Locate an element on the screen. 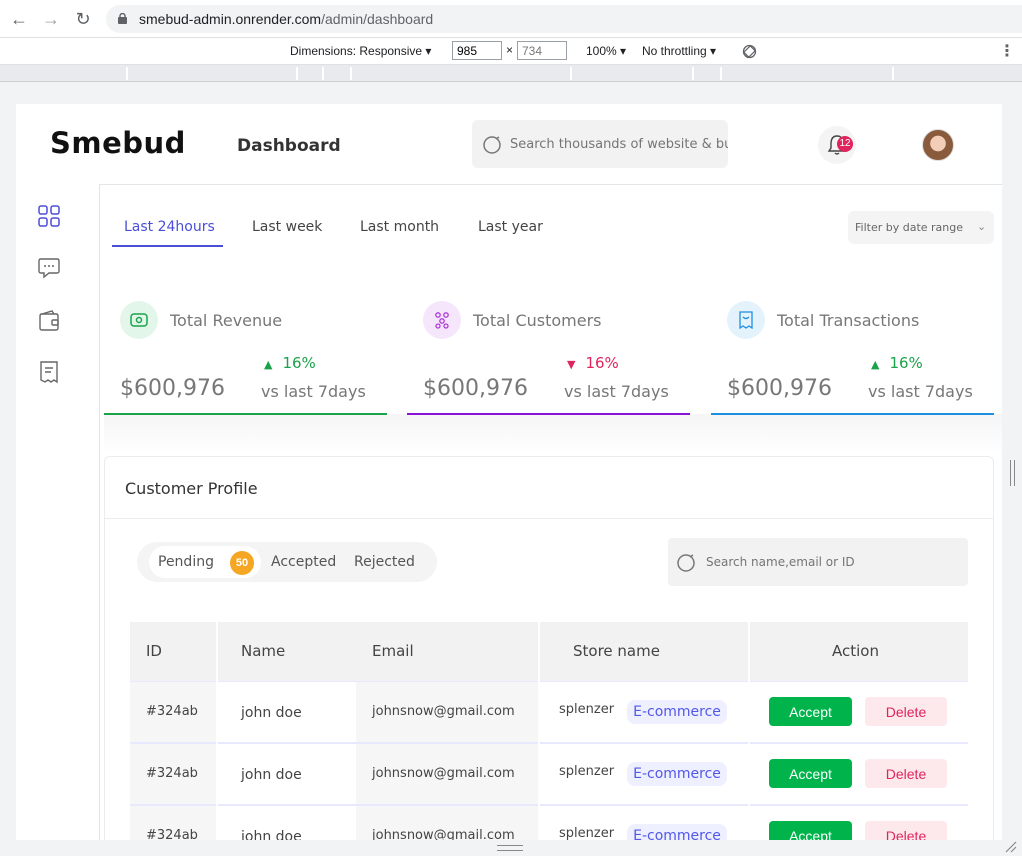 The height and width of the screenshot is (856, 1022). back-arrow-icon: ← is located at coordinates (19, 19).